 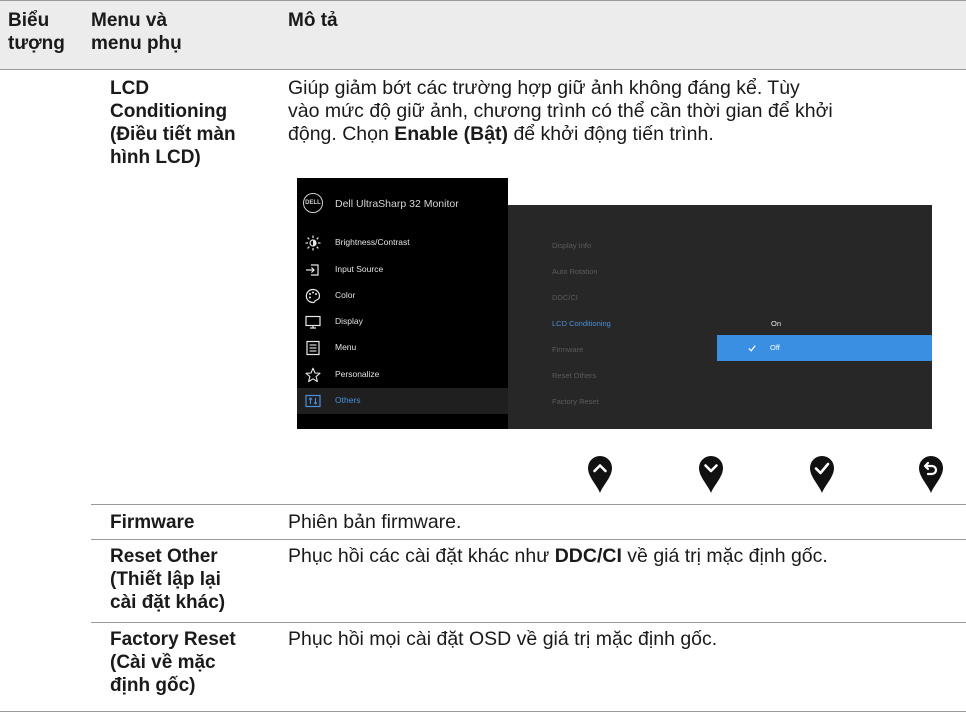 I want to click on check-icon, so click(x=752, y=348).